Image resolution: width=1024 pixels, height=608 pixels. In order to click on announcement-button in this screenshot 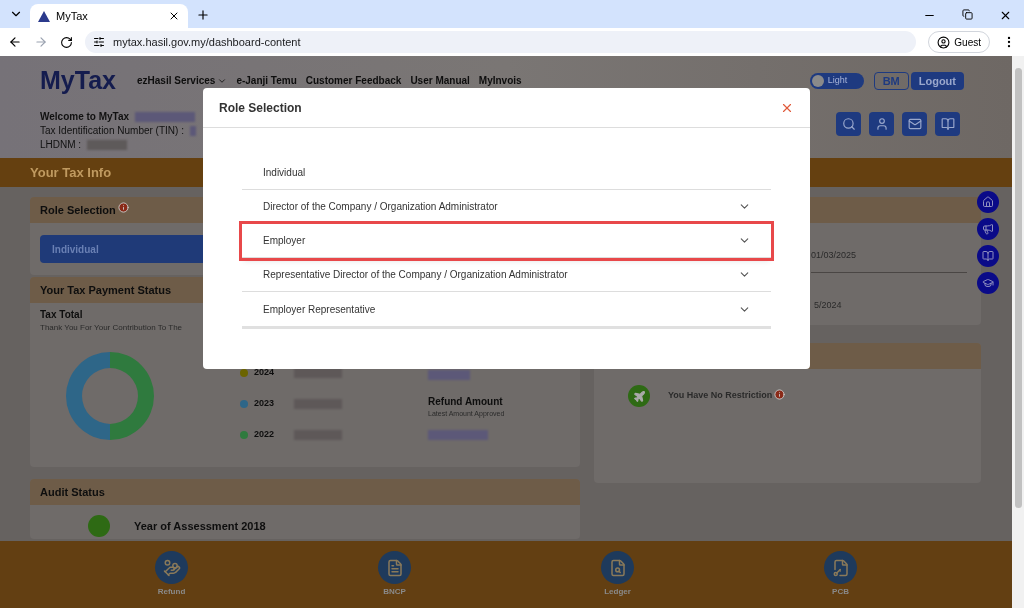, I will do `click(988, 229)`.